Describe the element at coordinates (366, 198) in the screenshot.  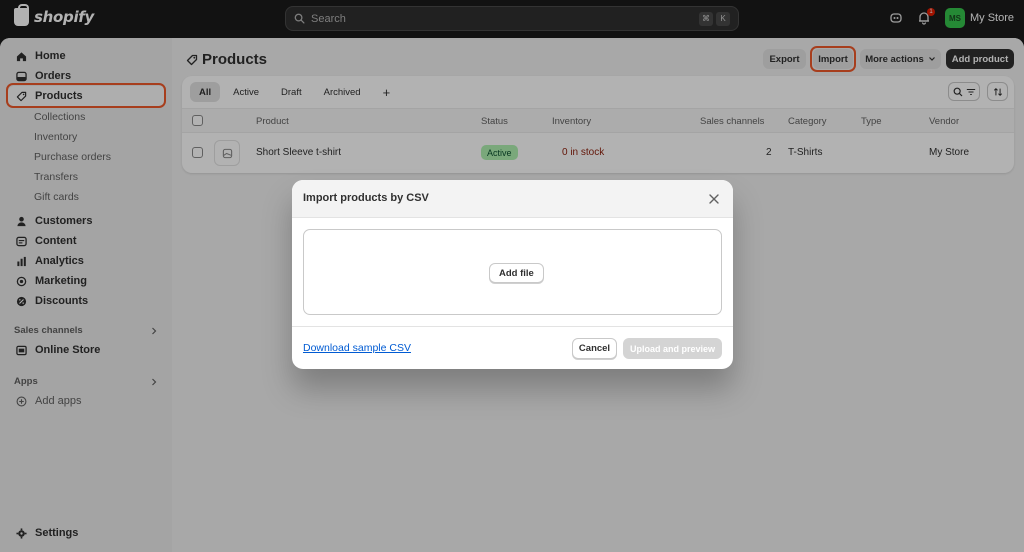
I see `modal-title: Import products by CSV` at that location.